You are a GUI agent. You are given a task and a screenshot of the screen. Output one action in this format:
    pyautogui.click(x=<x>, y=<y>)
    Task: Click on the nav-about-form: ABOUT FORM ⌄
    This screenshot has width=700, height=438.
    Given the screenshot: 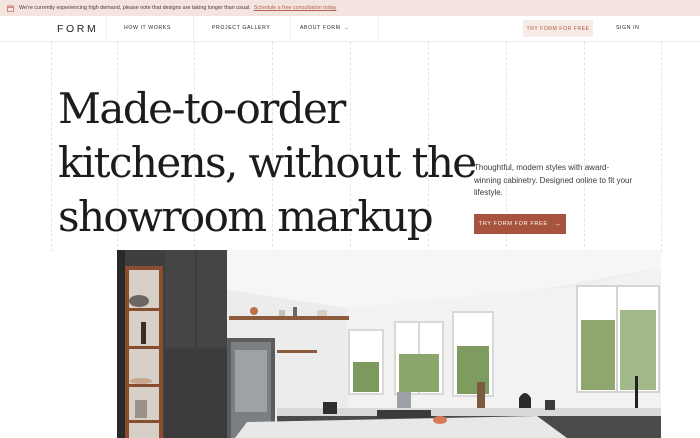 What is the action you would take?
    pyautogui.click(x=324, y=28)
    